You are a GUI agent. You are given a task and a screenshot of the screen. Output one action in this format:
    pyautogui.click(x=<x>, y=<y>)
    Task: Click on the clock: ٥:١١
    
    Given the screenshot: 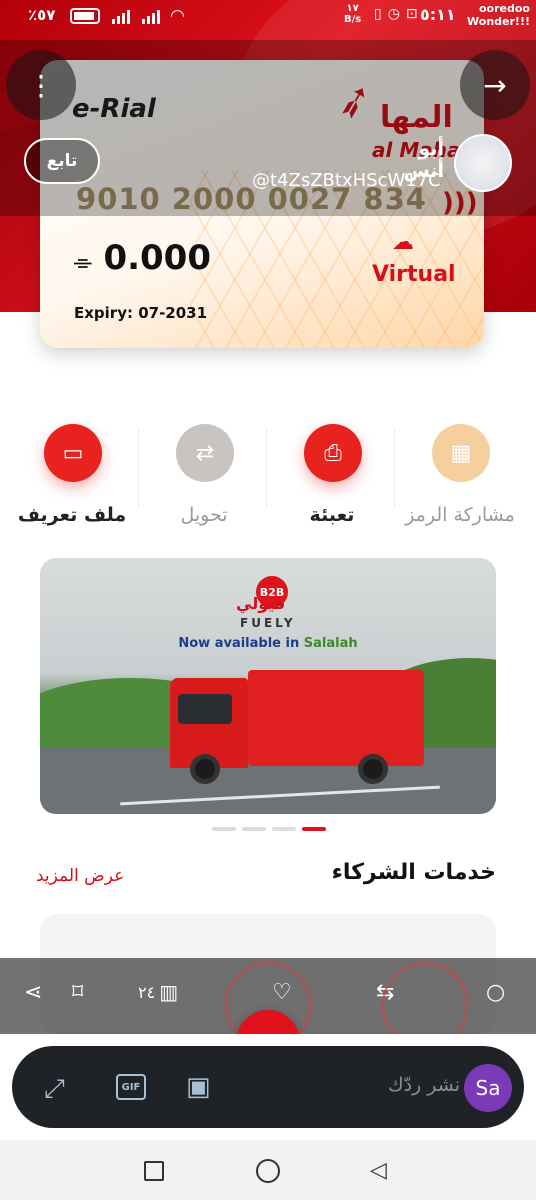 What is the action you would take?
    pyautogui.click(x=438, y=14)
    